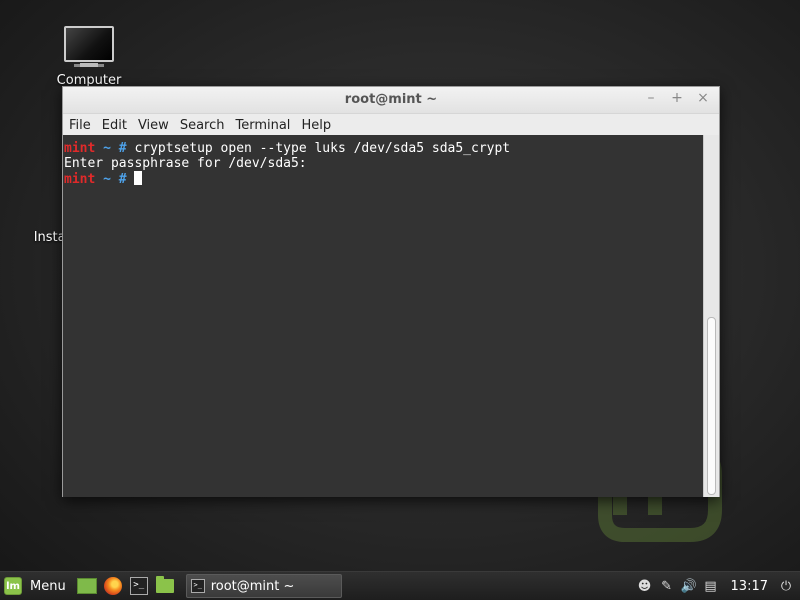  I want to click on pen-icon: ✎, so click(667, 586).